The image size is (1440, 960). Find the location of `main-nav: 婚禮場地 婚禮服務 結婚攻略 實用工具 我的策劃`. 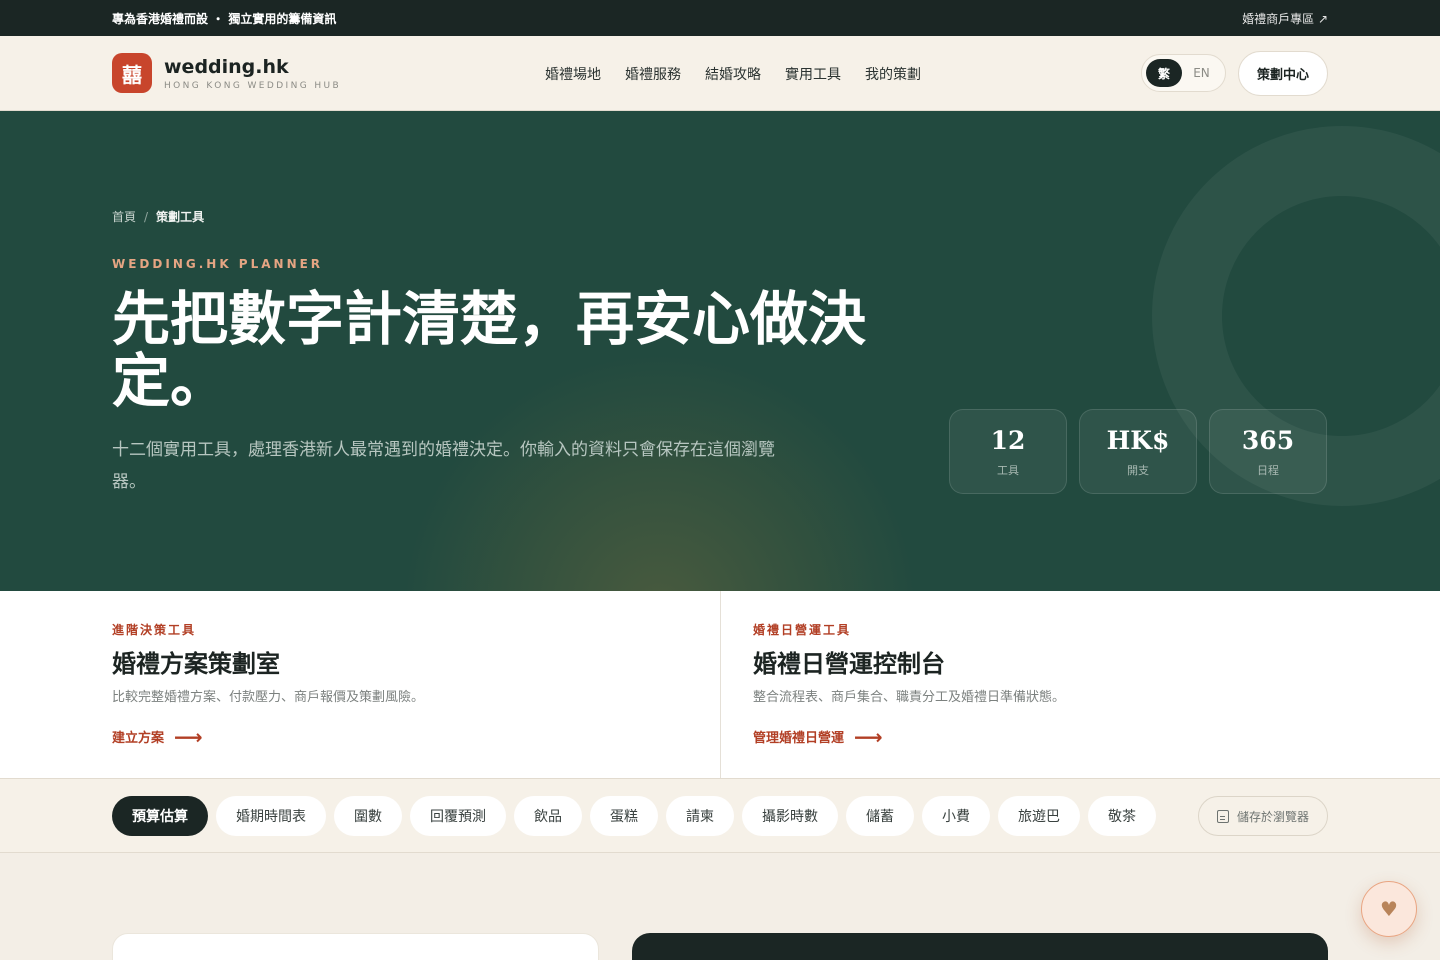

main-nav: 婚禮場地 婚禮服務 結婚攻略 實用工具 我的策劃 is located at coordinates (733, 73).